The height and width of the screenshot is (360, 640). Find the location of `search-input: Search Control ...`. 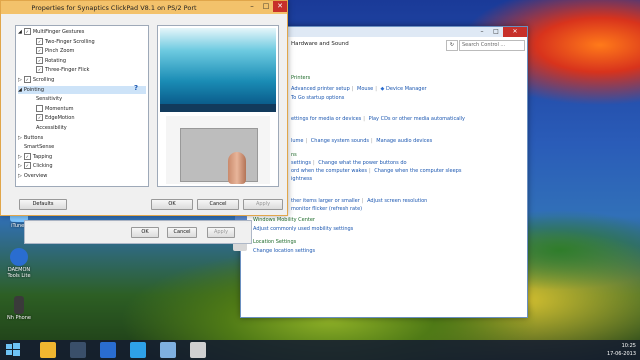

search-input: Search Control ... is located at coordinates (492, 45).